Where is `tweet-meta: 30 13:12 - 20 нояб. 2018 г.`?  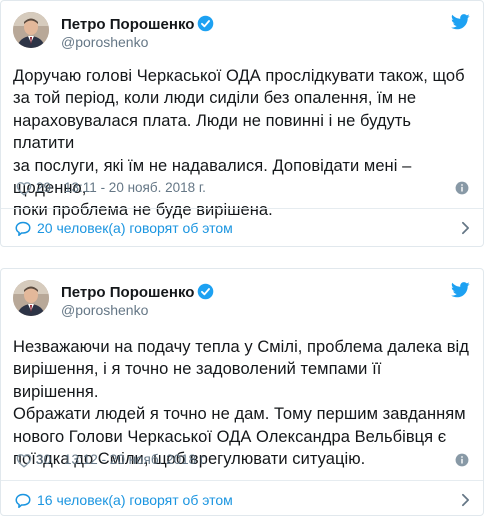
tweet-meta: 30 13:12 - 20 нояб. 2018 г. is located at coordinates (242, 460).